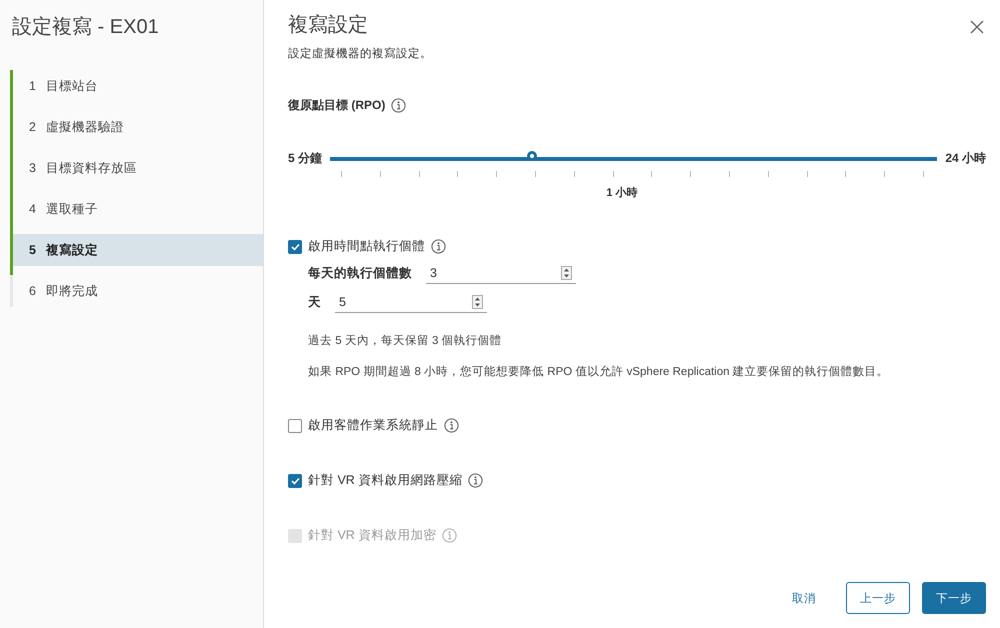 The width and height of the screenshot is (1000, 628). What do you see at coordinates (138, 250) in the screenshot?
I see `wizard-step: 5 複寫設定` at bounding box center [138, 250].